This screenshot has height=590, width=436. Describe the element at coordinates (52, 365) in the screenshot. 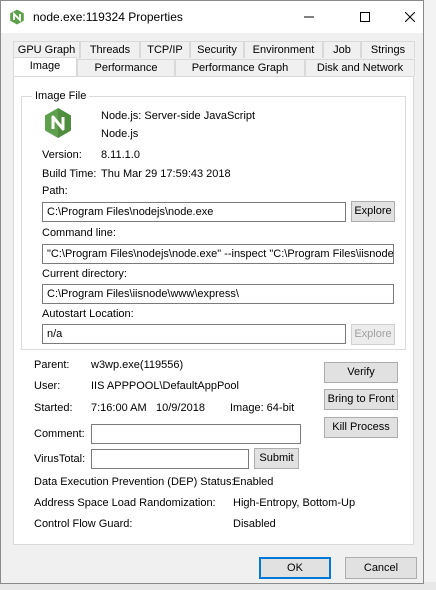

I see `parent-label: Parent:` at that location.